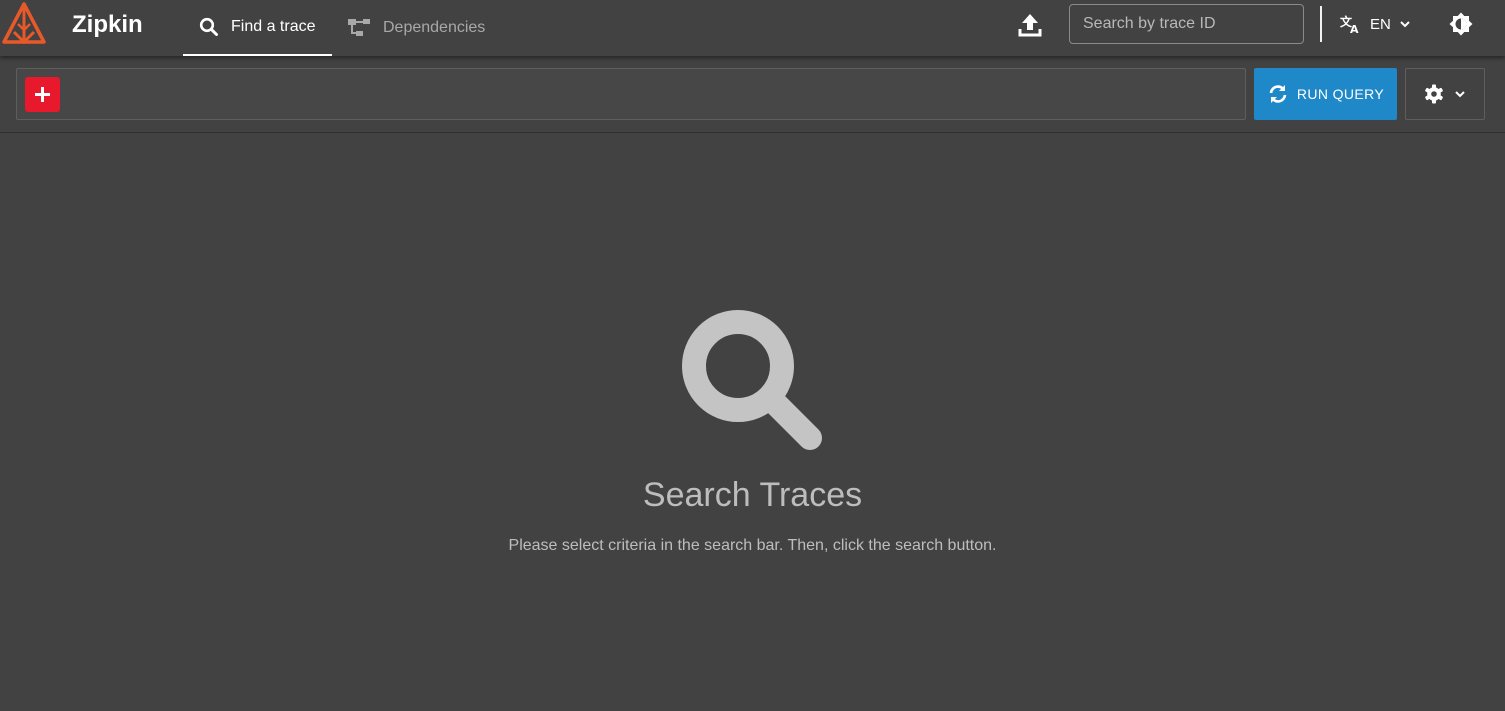  What do you see at coordinates (1186, 24) in the screenshot?
I see `trace-id-search-input` at bounding box center [1186, 24].